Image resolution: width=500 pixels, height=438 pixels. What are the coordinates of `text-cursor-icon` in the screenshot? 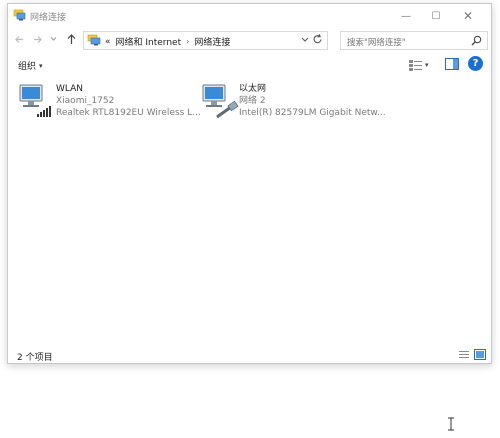 It's located at (451, 424).